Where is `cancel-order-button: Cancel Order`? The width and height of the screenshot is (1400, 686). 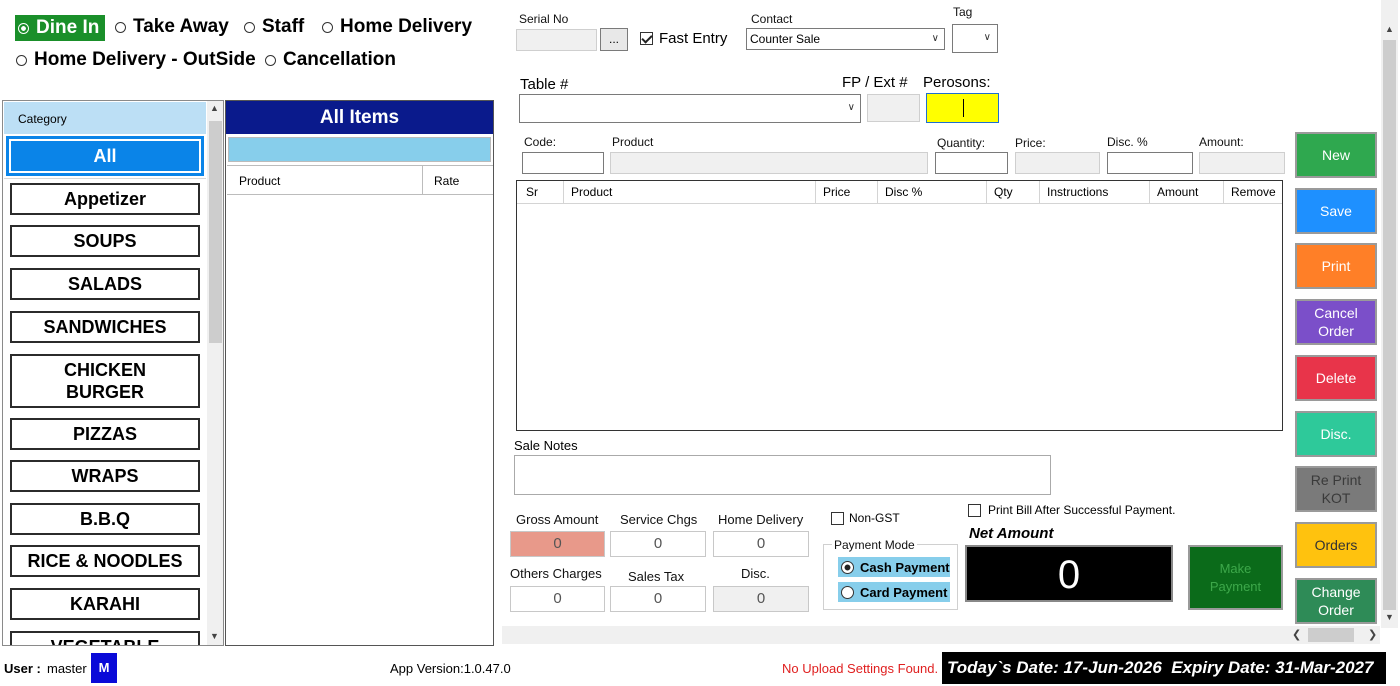 cancel-order-button: Cancel Order is located at coordinates (1336, 322).